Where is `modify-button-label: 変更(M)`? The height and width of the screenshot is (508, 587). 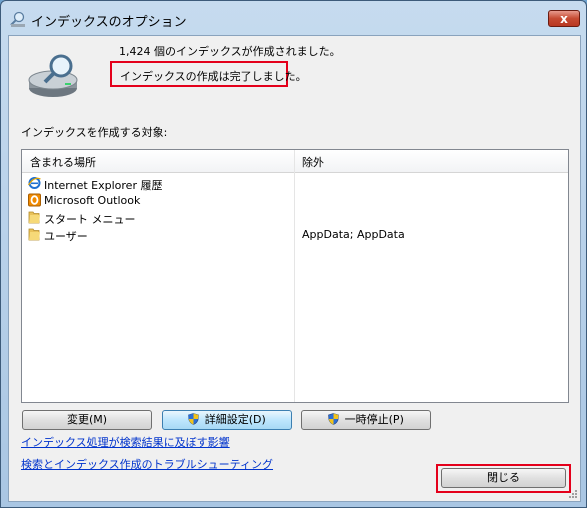 modify-button-label: 変更(M) is located at coordinates (87, 419).